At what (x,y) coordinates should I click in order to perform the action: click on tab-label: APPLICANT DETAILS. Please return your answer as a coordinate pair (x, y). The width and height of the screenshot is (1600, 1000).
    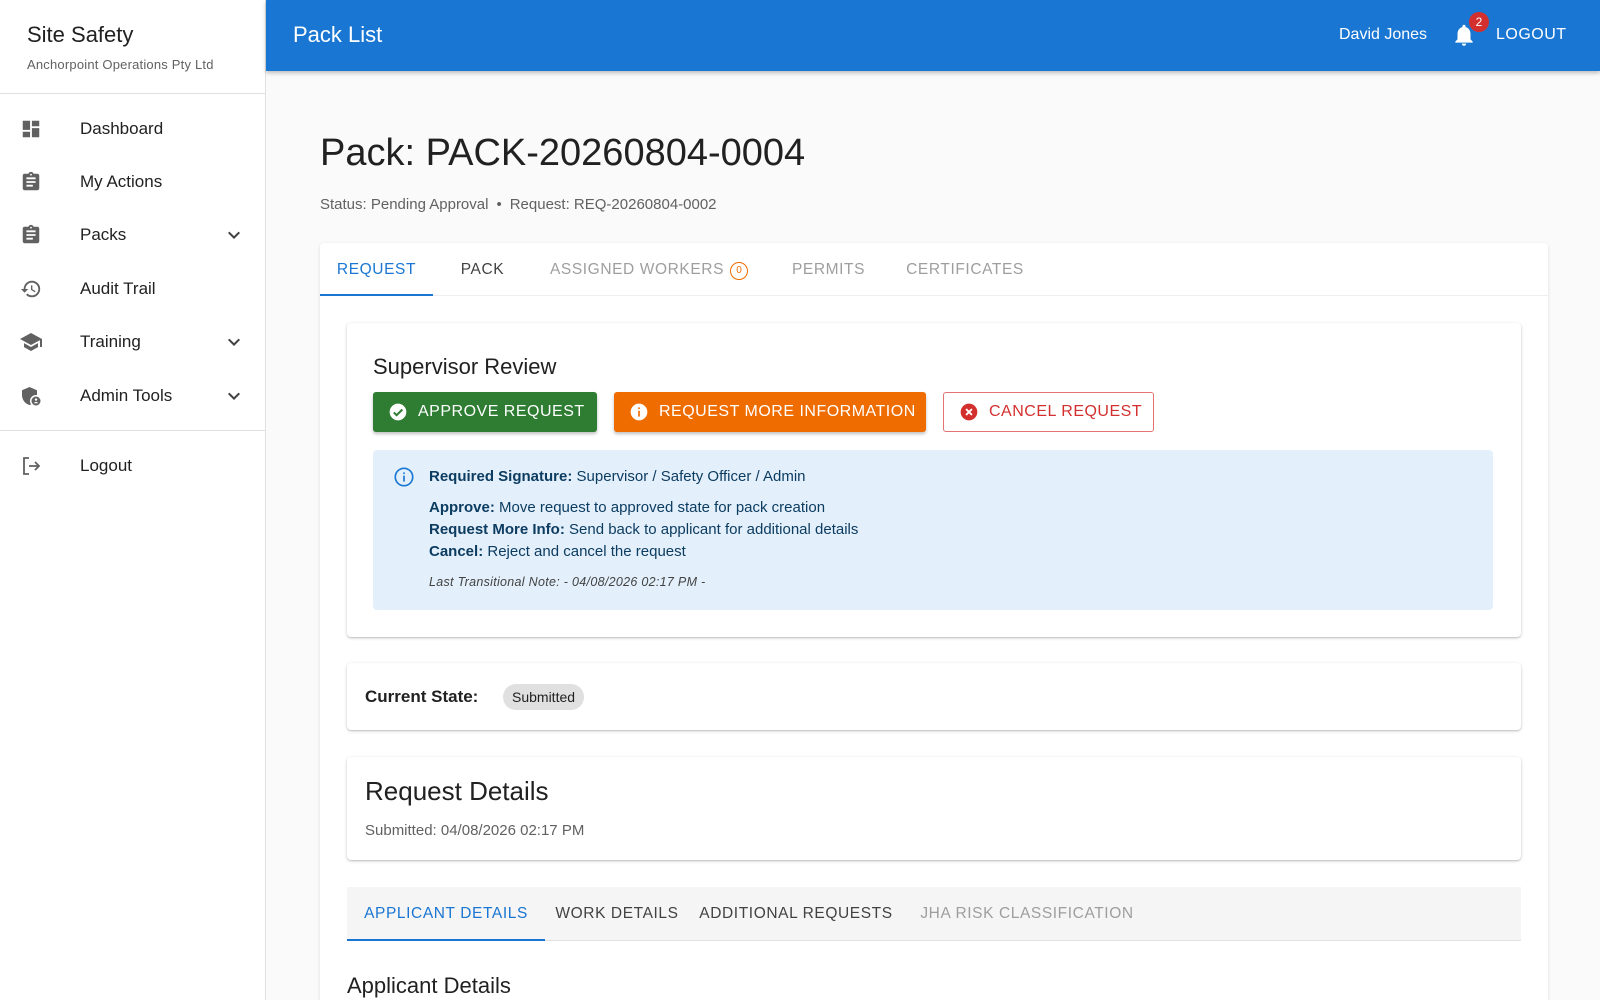
    Looking at the image, I should click on (446, 913).